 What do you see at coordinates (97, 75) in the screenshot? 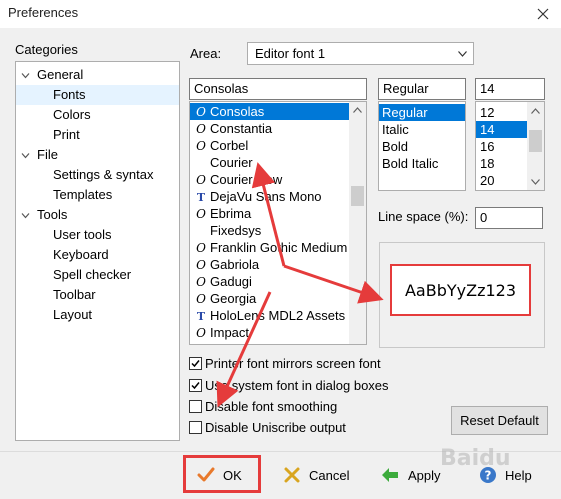
I see `tree-group-item: General` at bounding box center [97, 75].